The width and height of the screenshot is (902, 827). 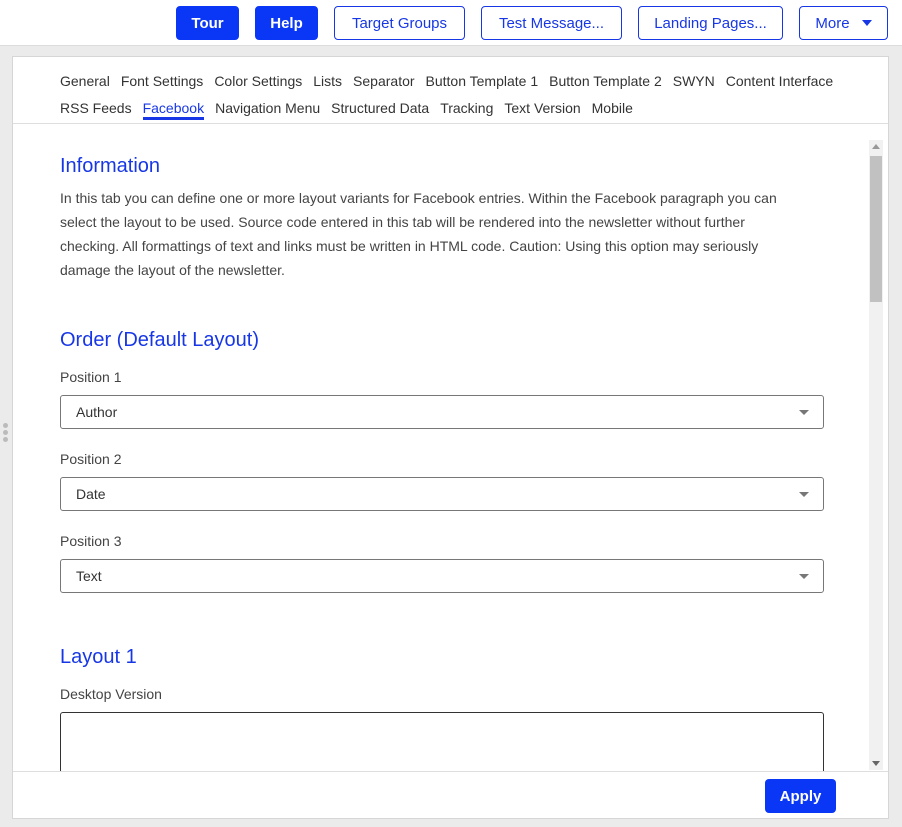 What do you see at coordinates (327, 81) in the screenshot?
I see `tab-lists: Lists` at bounding box center [327, 81].